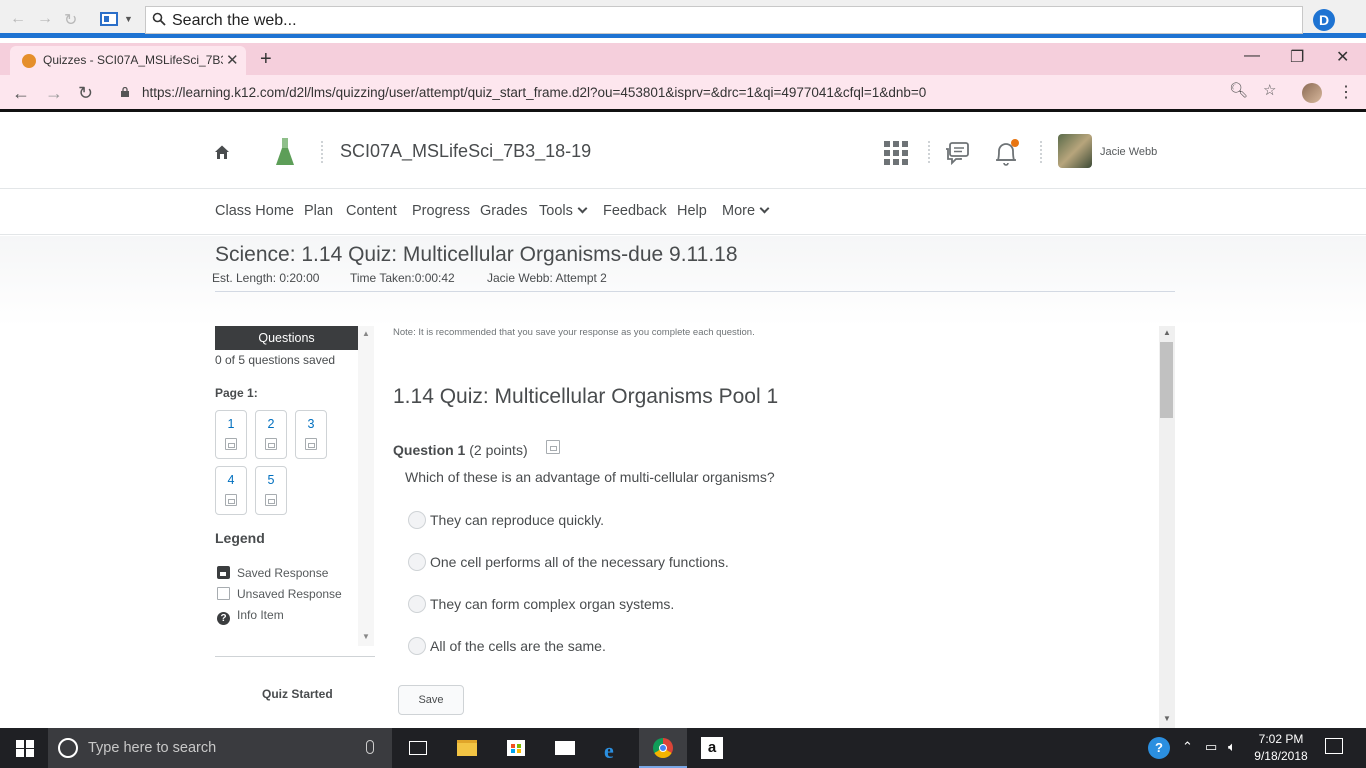  Describe the element at coordinates (663, 748) in the screenshot. I see `chrome-icon` at that location.